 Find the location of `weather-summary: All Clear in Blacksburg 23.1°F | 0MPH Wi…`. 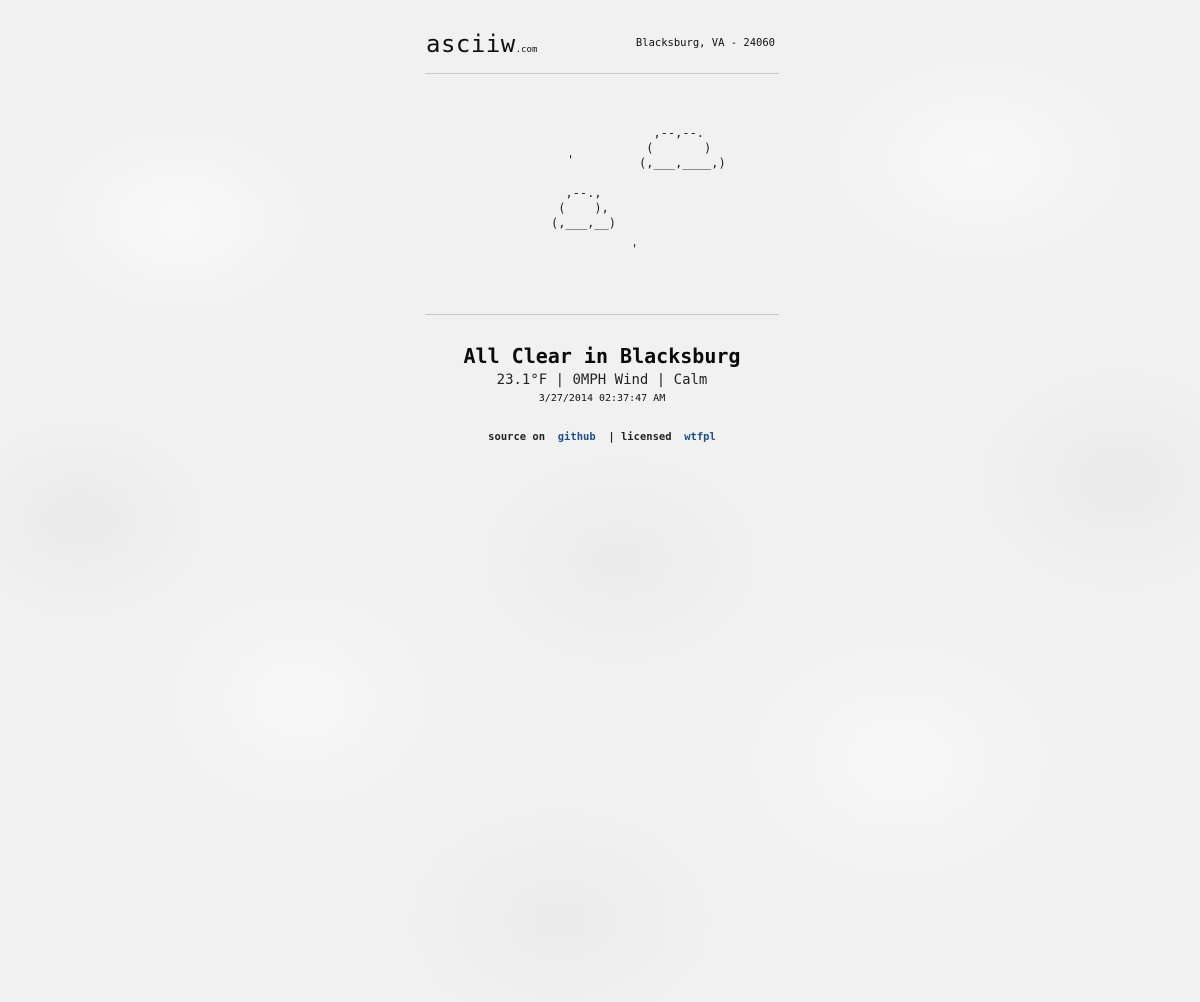

weather-summary: All Clear in Blacksburg 23.1°F | 0MPH Wi… is located at coordinates (602, 360).